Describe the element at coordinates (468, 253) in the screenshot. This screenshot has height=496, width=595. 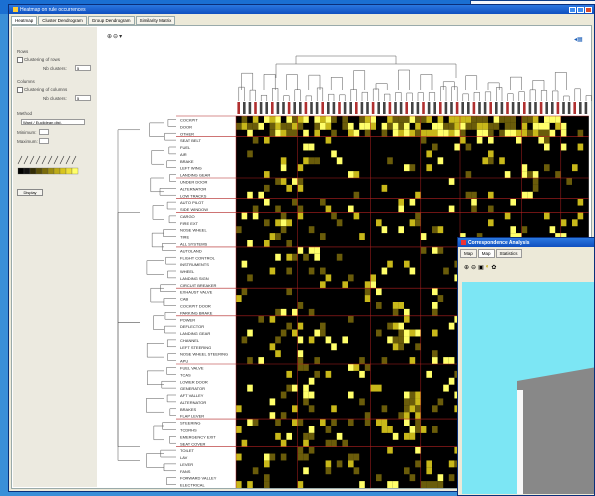
I see `ca-tab-map-1: Map` at that location.